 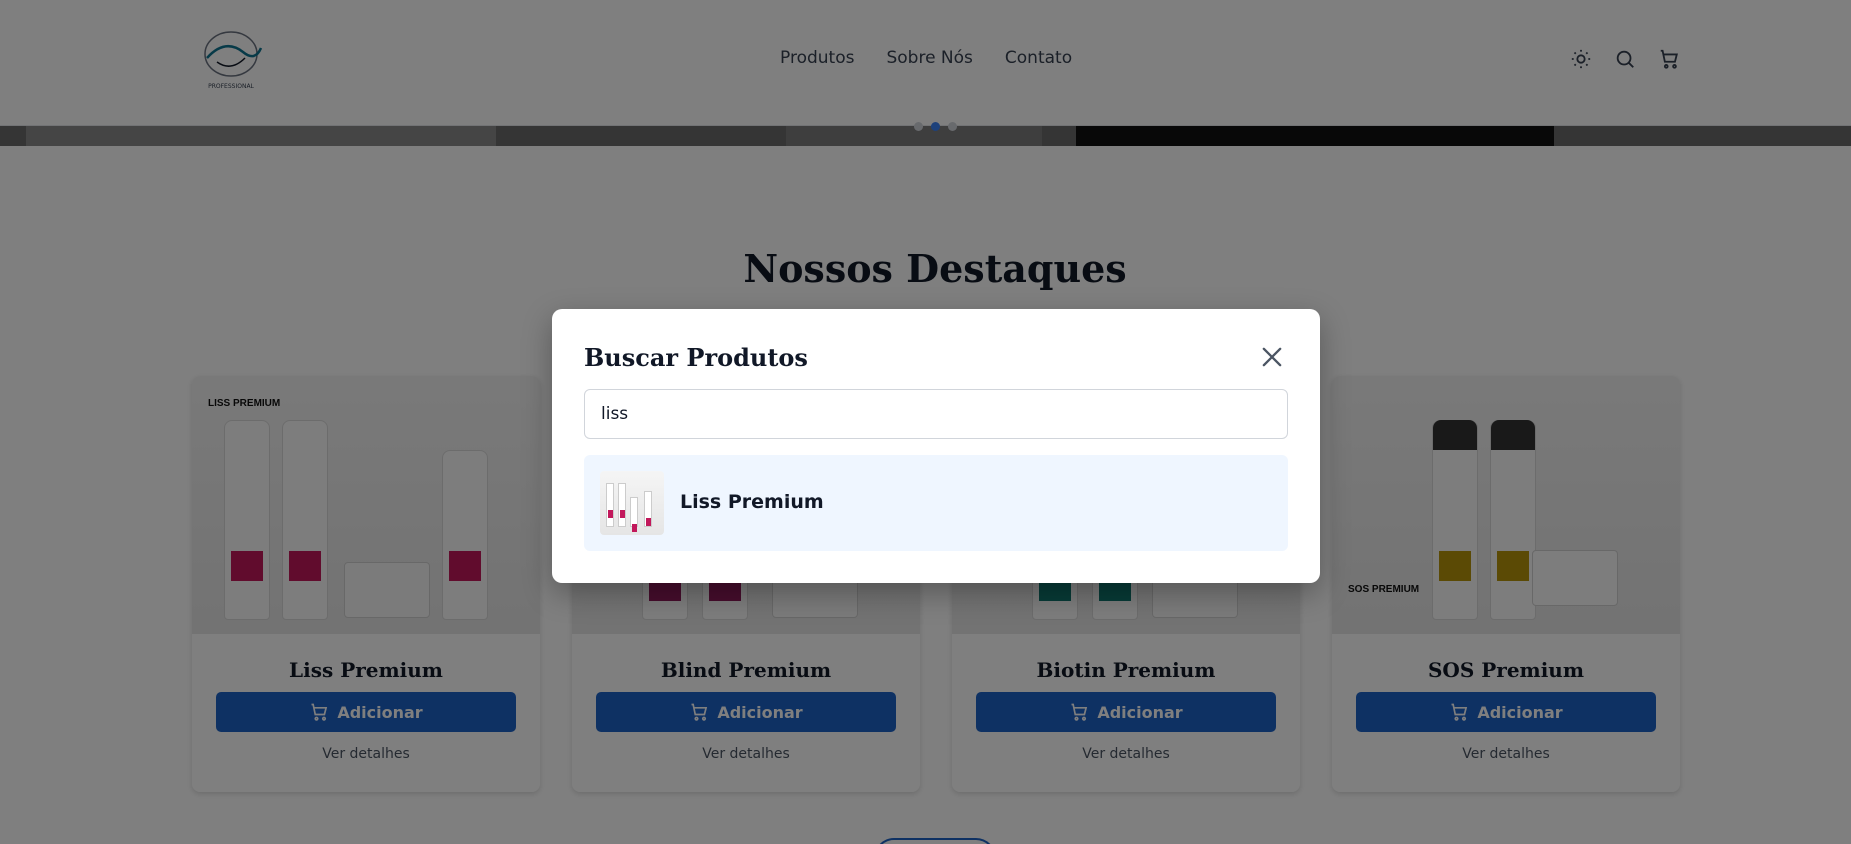 I want to click on close-button, so click(x=1272, y=357).